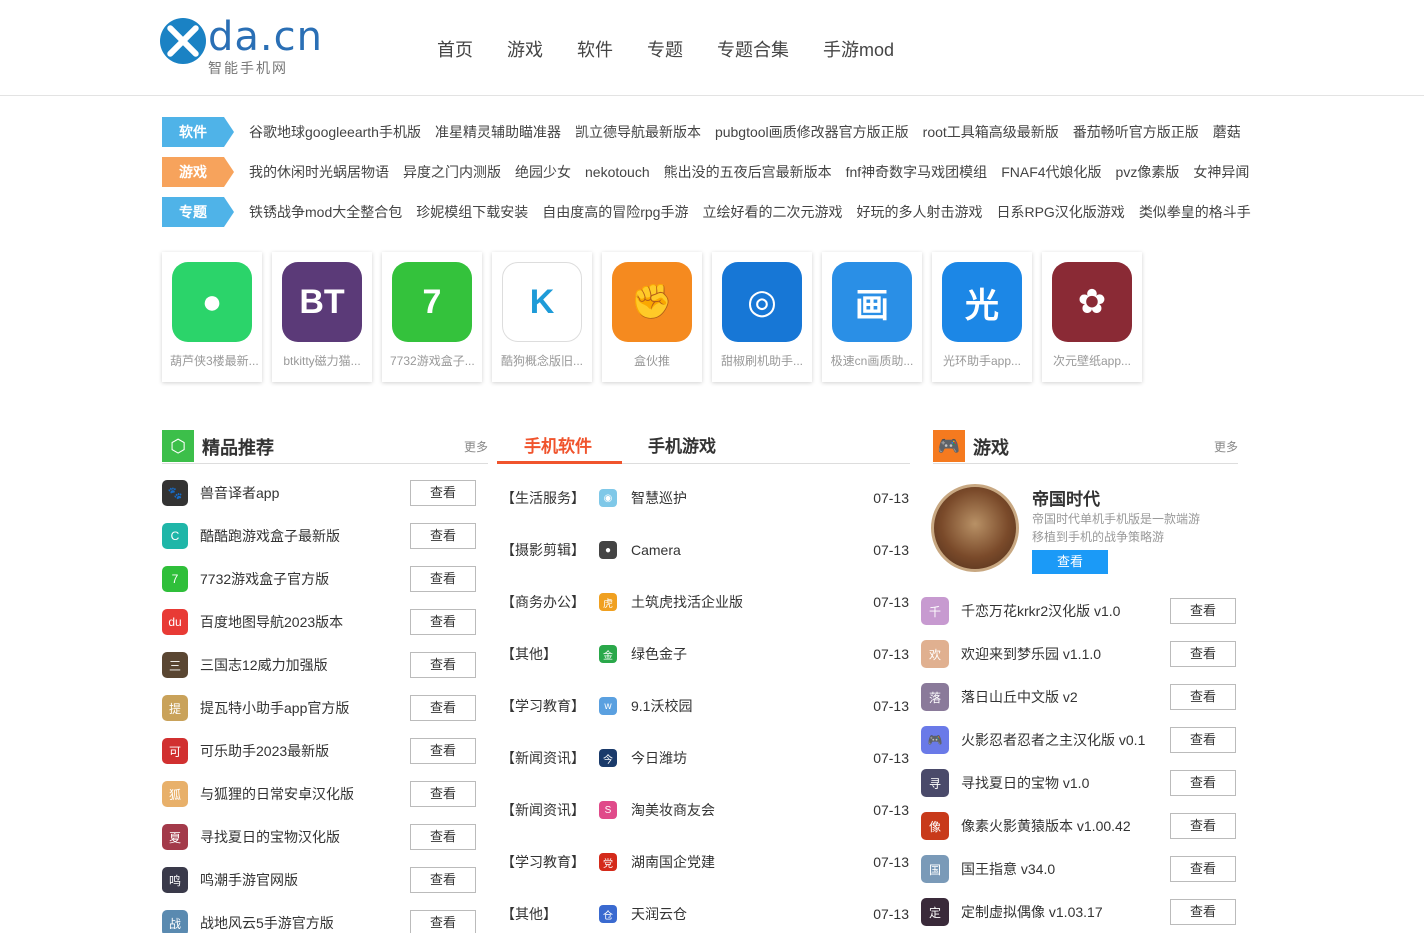 The width and height of the screenshot is (1424, 933). Describe the element at coordinates (1221, 172) in the screenshot. I see `tag-link: 女神异闻` at that location.